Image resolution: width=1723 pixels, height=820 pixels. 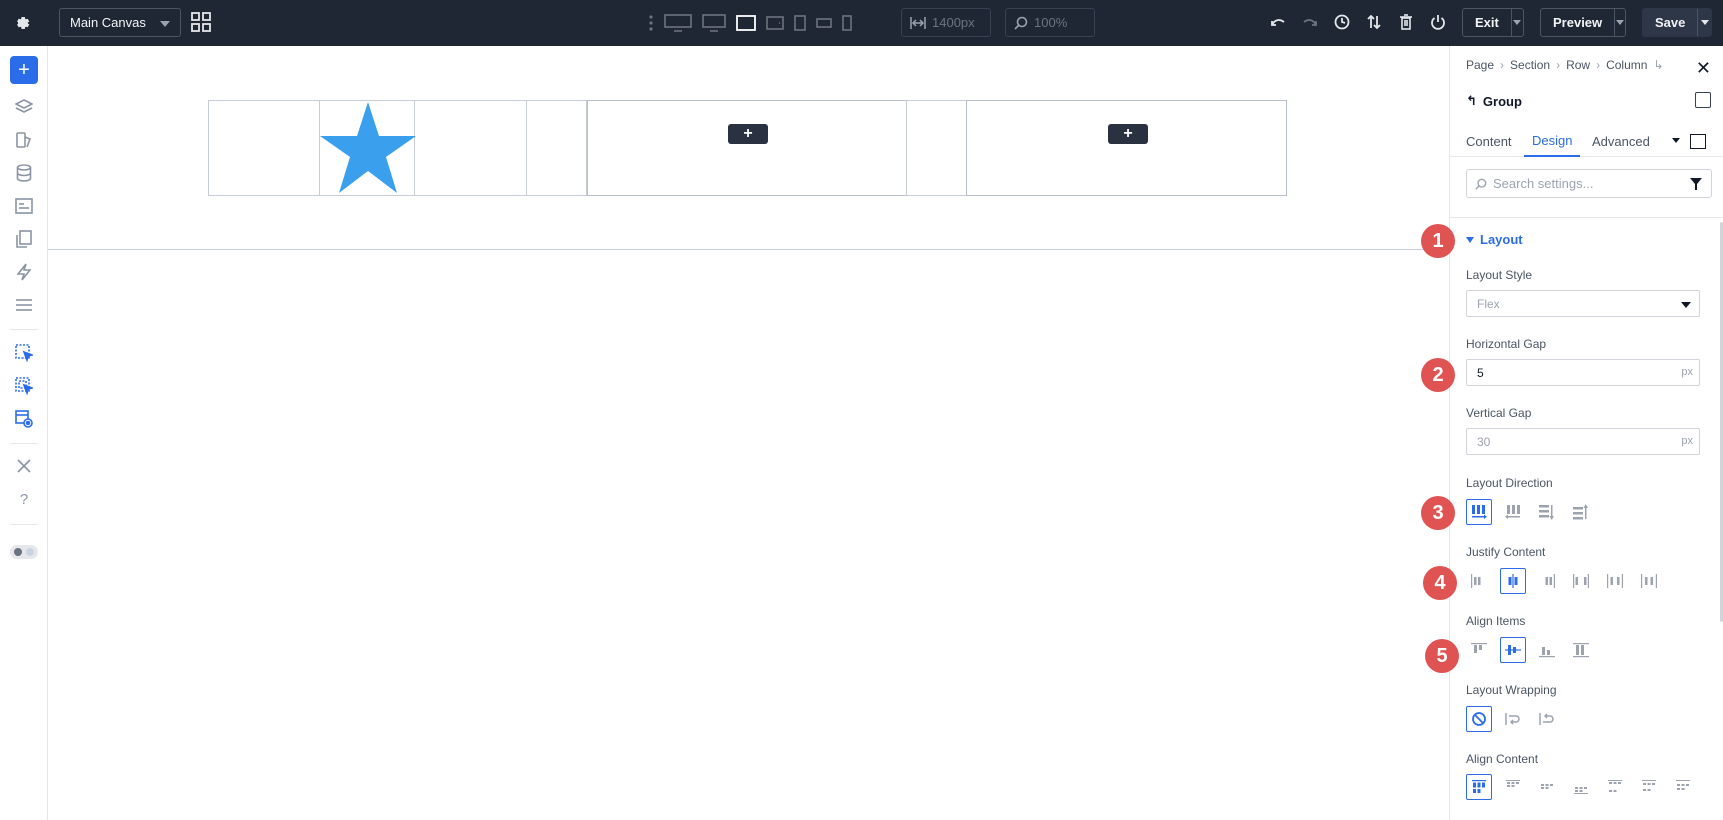 What do you see at coordinates (1683, 787) in the screenshot?
I see `align-content-evenly-icon` at bounding box center [1683, 787].